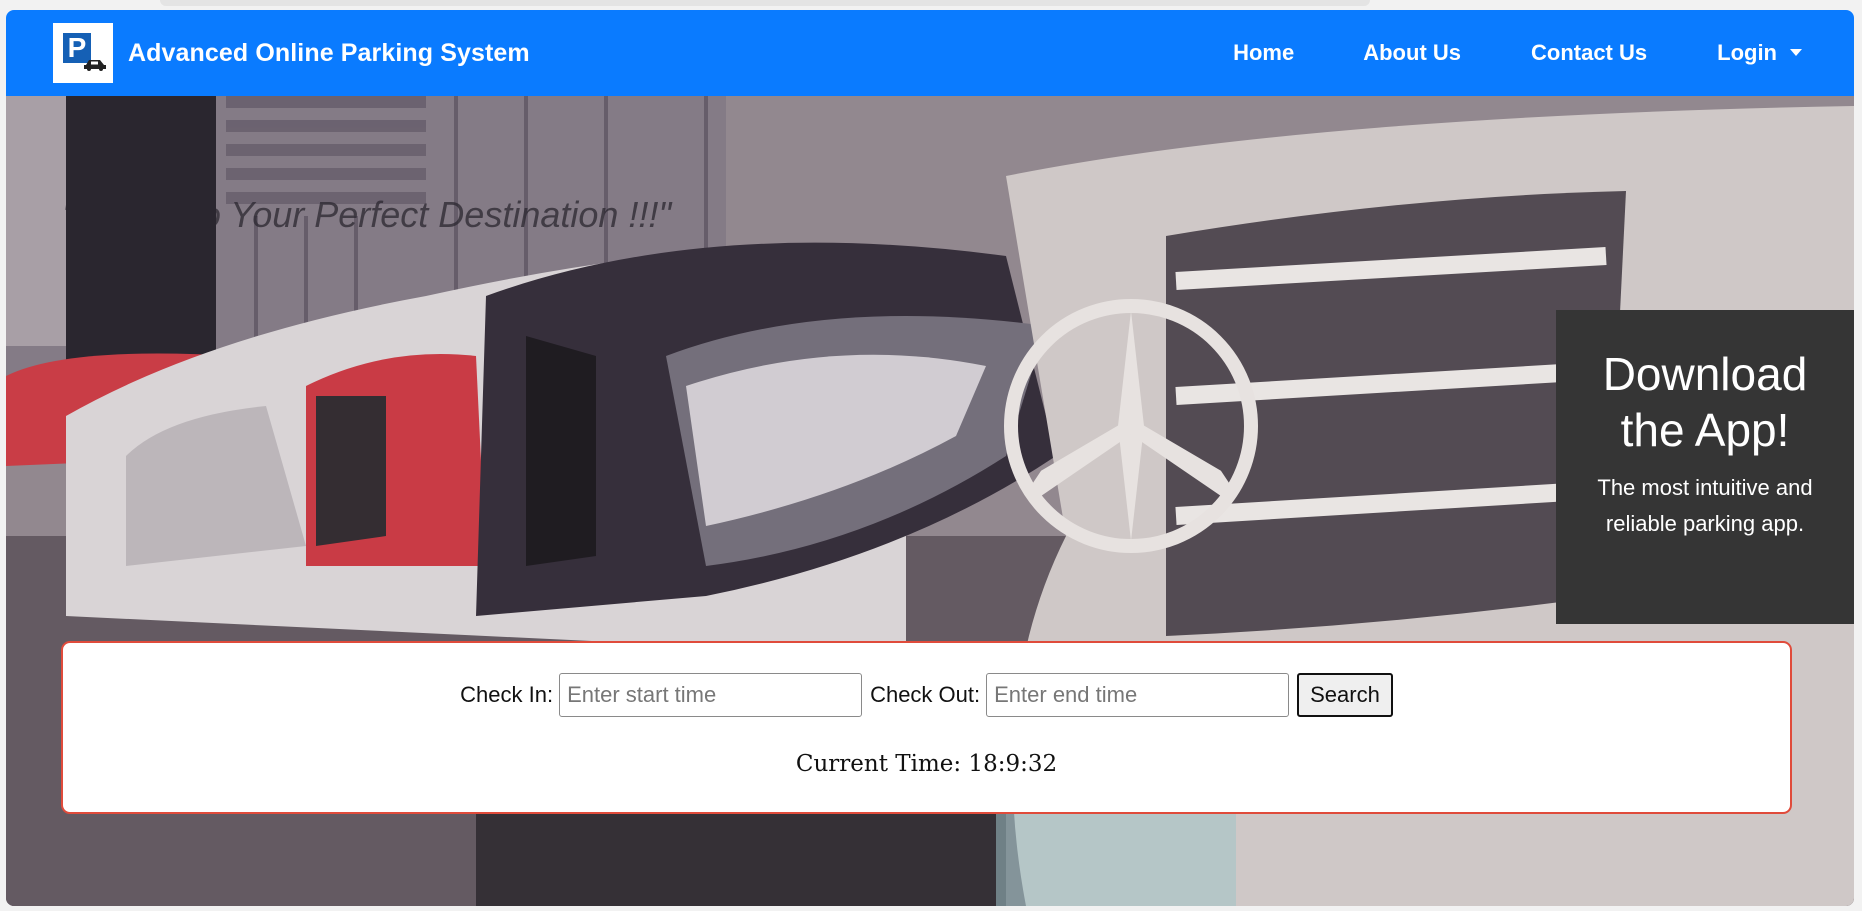 This screenshot has width=1862, height=911. What do you see at coordinates (95, 65) in the screenshot?
I see `car-icon` at bounding box center [95, 65].